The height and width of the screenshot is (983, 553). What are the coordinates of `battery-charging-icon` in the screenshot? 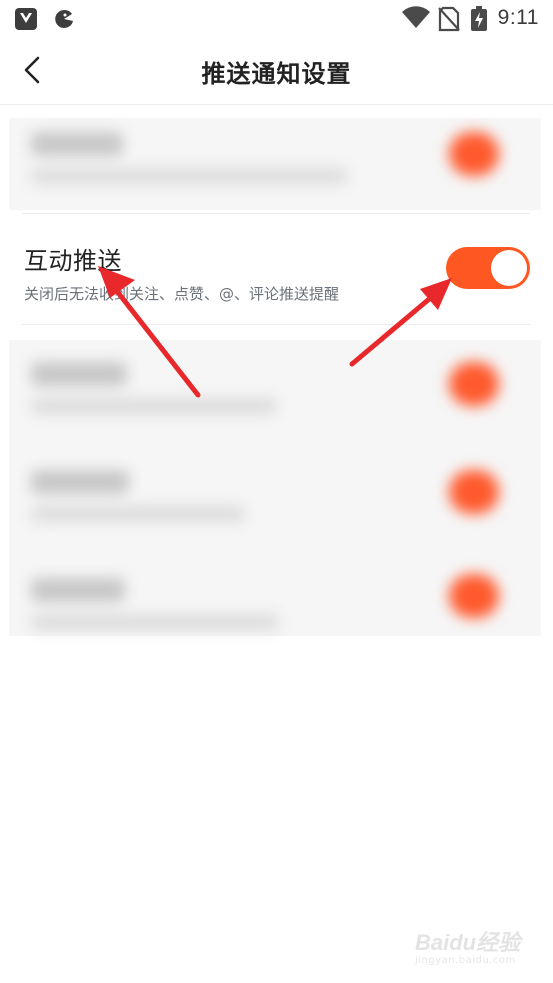 It's located at (479, 18).